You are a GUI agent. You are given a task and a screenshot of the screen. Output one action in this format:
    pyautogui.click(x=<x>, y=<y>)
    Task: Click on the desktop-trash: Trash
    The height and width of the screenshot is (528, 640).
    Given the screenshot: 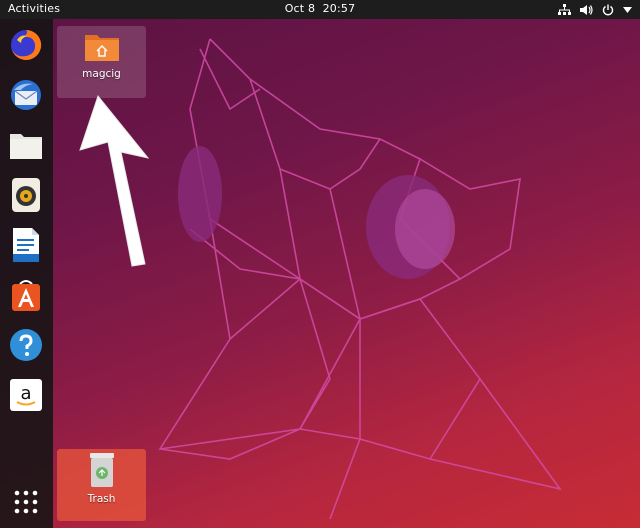 What is the action you would take?
    pyautogui.click(x=101, y=485)
    